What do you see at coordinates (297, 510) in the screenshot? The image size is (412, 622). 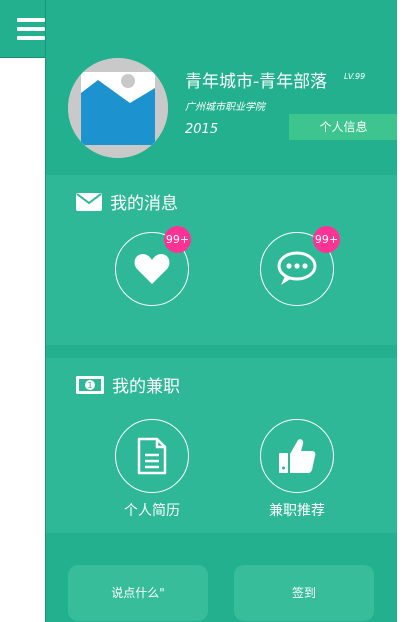 I see `job-recommend-label: 兼职推荐` at bounding box center [297, 510].